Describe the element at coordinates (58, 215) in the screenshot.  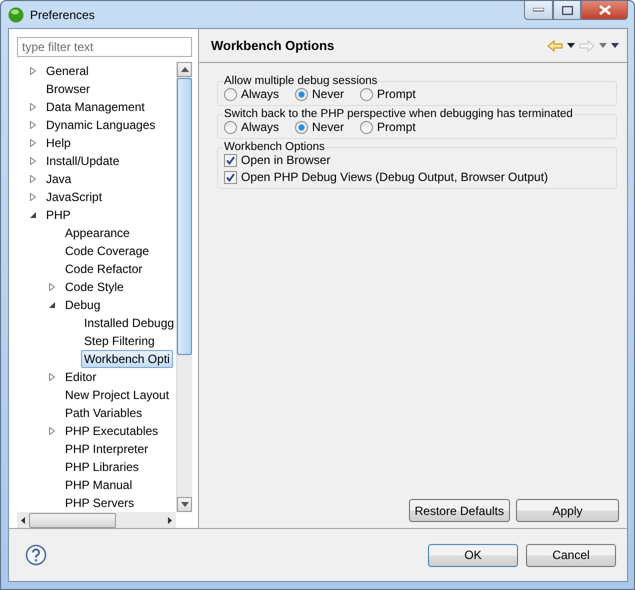
I see `tree-item: PHP` at that location.